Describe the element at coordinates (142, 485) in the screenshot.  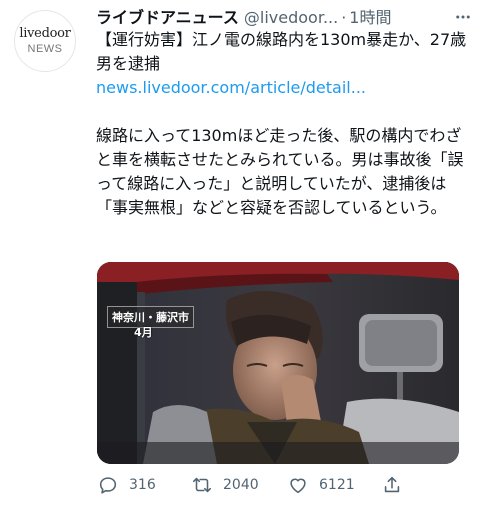
I see `reply-count: 316` at that location.